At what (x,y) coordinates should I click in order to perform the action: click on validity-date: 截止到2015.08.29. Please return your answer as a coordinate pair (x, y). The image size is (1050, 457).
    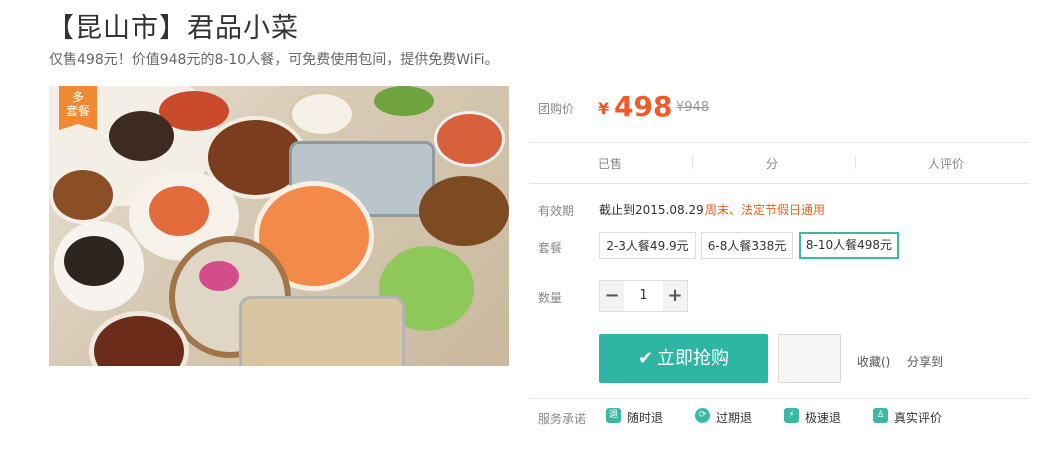
    Looking at the image, I should click on (651, 210).